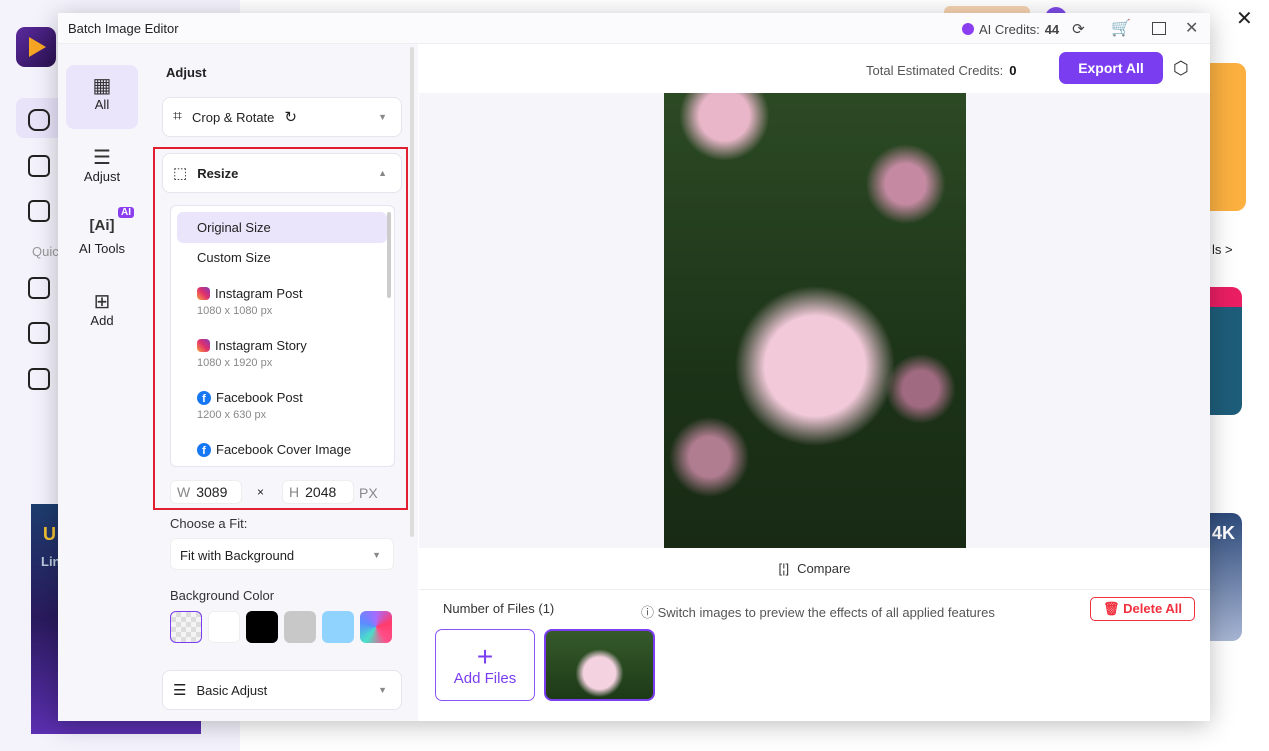 Image resolution: width=1269 pixels, height=751 pixels. I want to click on add-files-button: + Add Files, so click(485, 665).